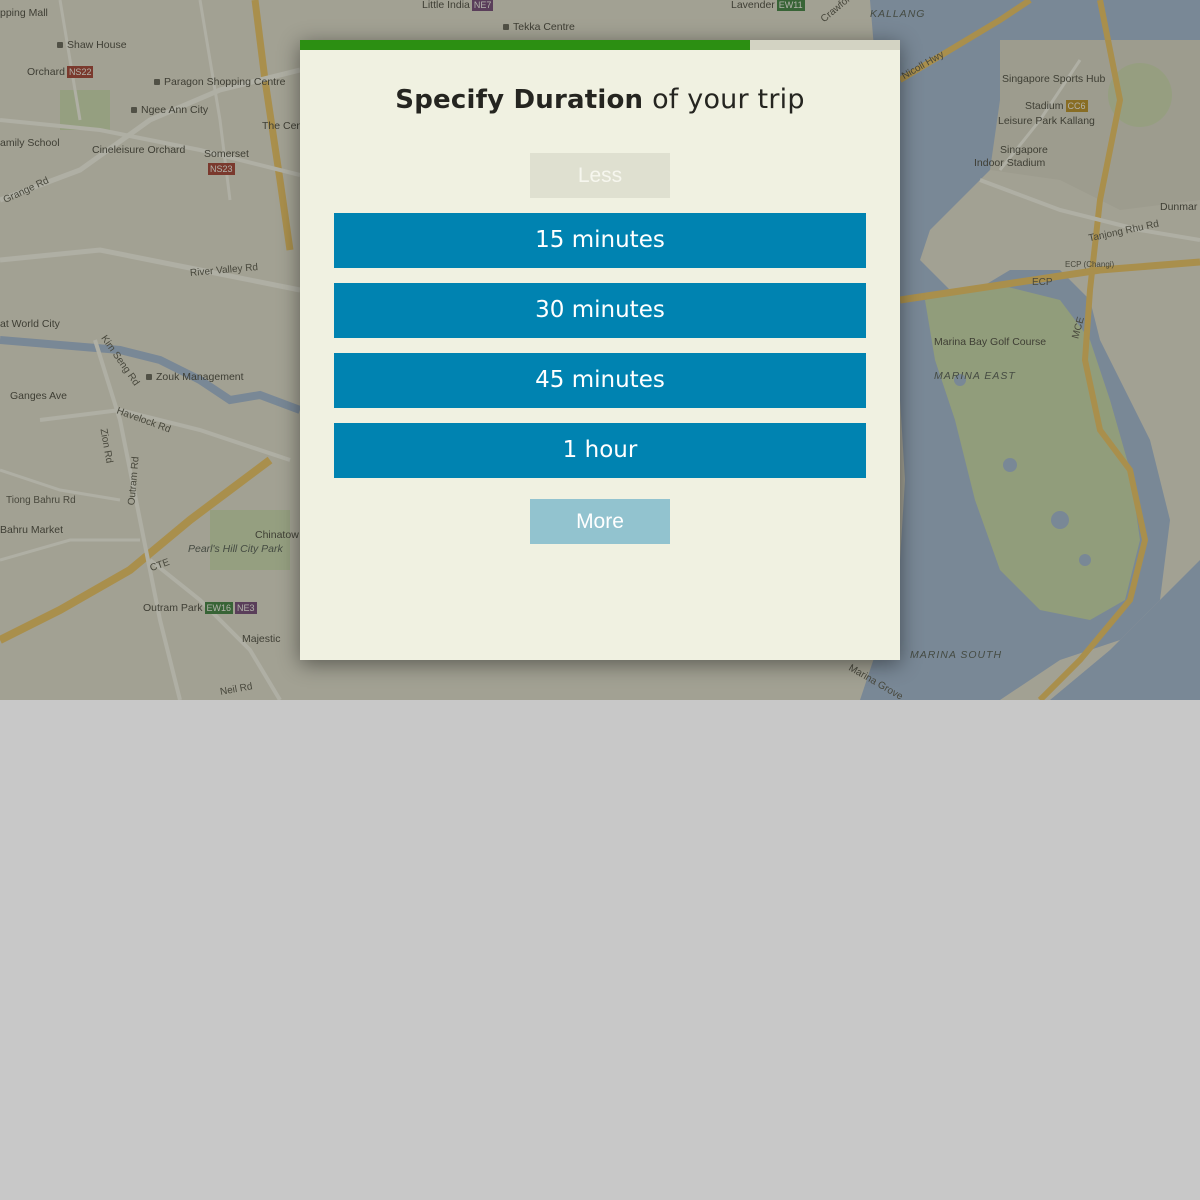 Image resolution: width=1200 pixels, height=1200 pixels. What do you see at coordinates (600, 521) in the screenshot?
I see `more-button: More` at bounding box center [600, 521].